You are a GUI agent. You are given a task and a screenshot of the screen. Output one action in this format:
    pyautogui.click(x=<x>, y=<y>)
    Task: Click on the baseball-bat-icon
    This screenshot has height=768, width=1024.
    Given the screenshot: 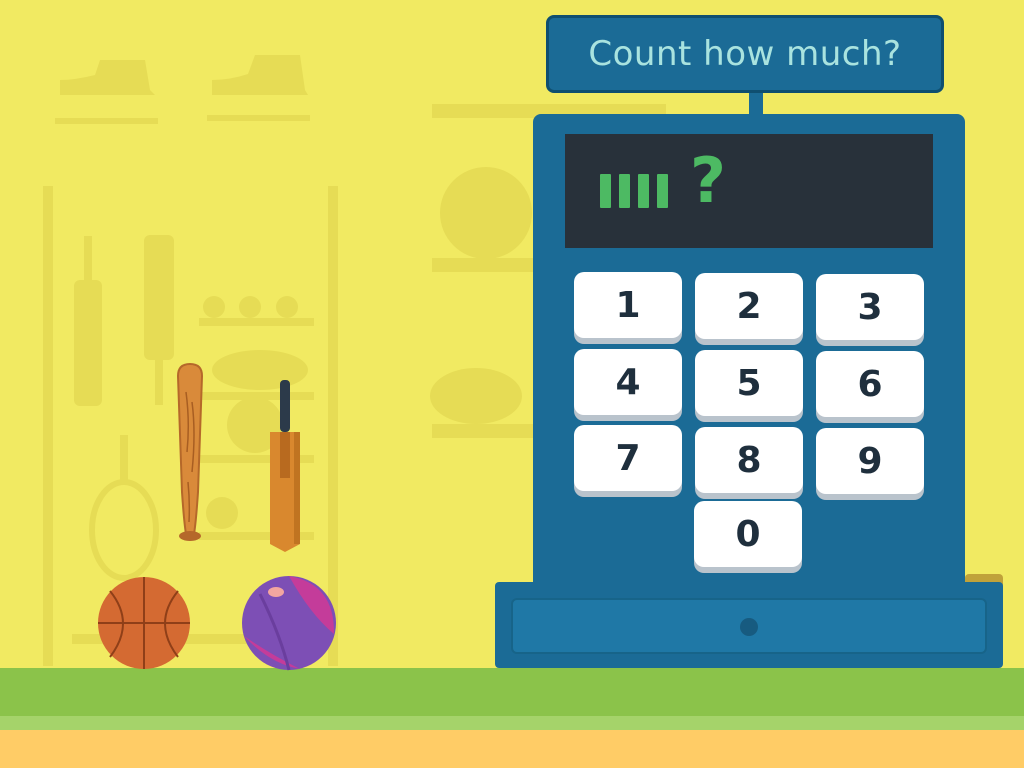 What is the action you would take?
    pyautogui.click(x=190, y=451)
    